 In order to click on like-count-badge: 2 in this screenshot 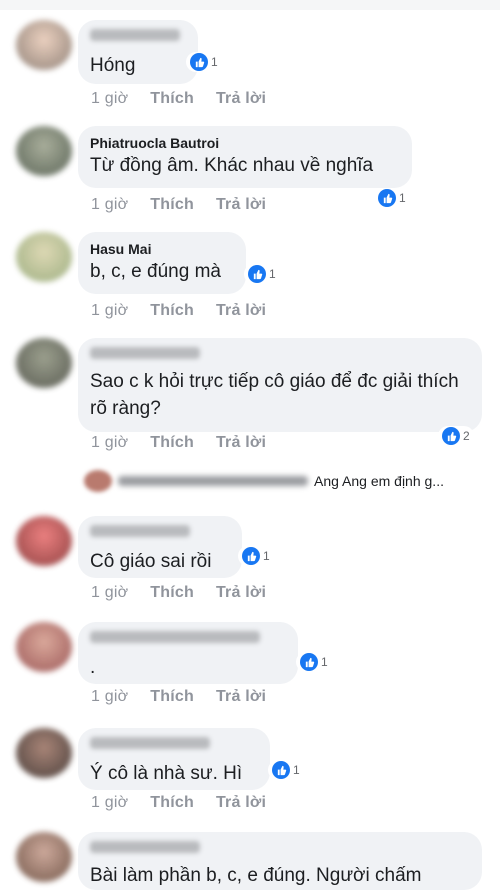, I will do `click(456, 436)`.